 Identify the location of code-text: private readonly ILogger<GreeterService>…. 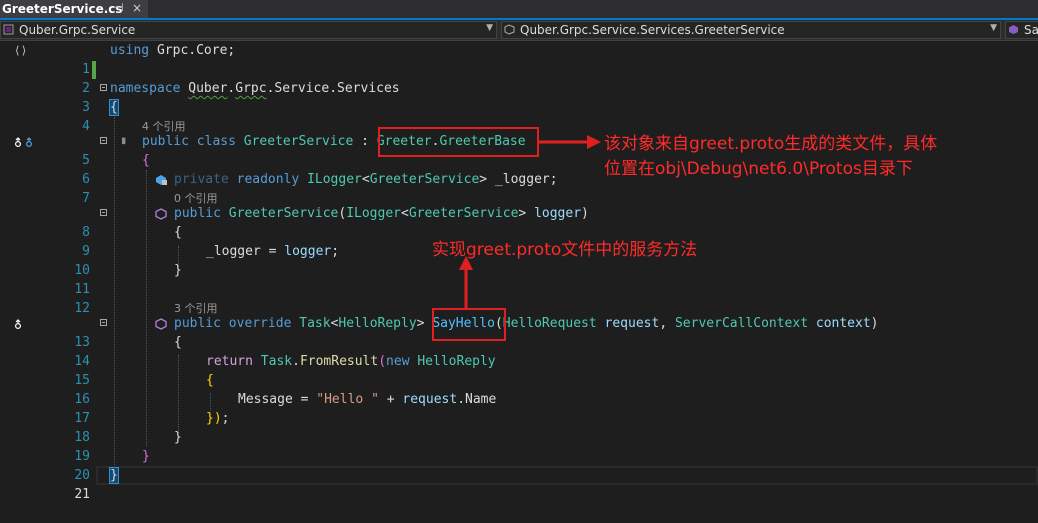
(366, 179).